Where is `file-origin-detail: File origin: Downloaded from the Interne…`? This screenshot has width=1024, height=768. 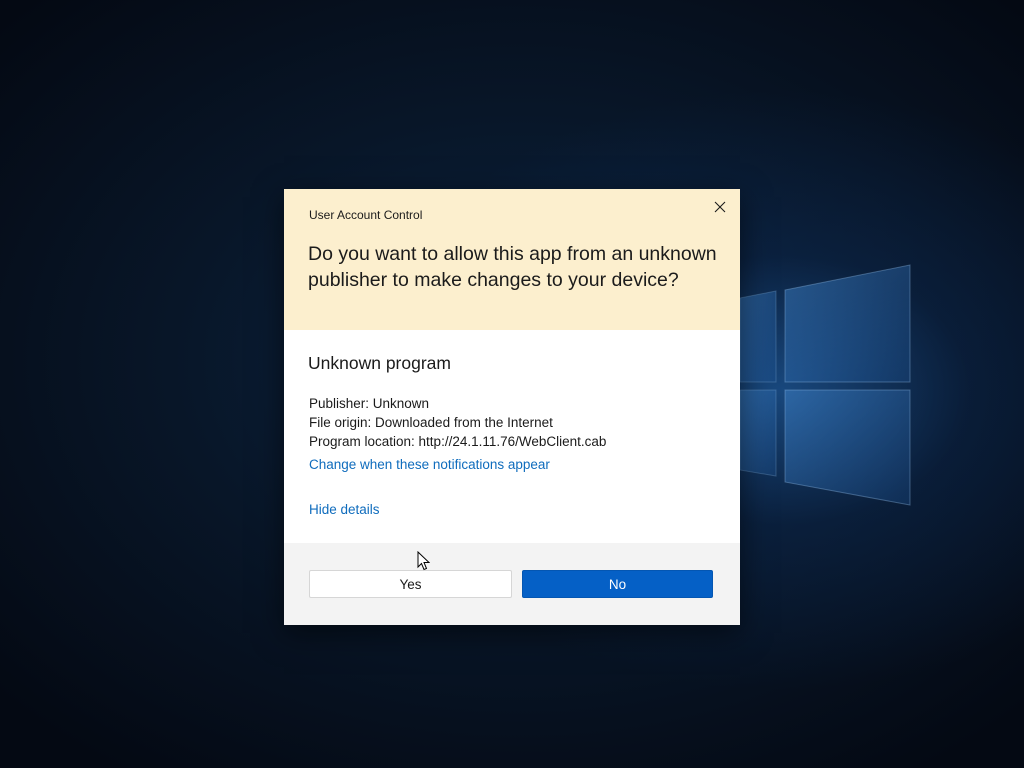 file-origin-detail: File origin: Downloaded from the Interne… is located at coordinates (431, 422).